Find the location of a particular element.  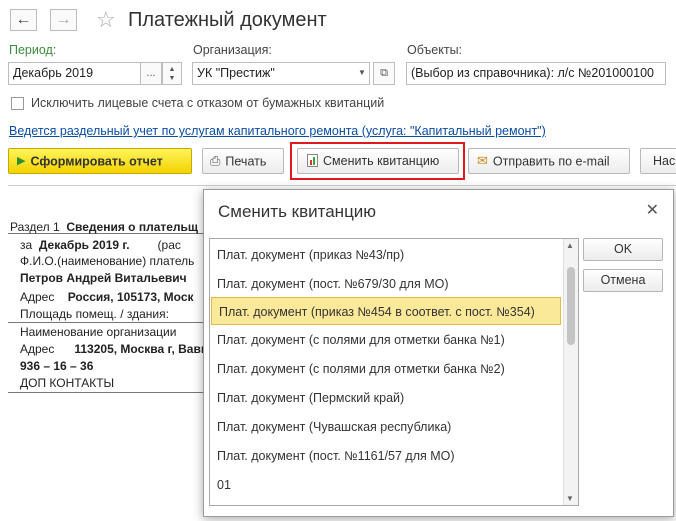

generate-report-label: Сформировать отчет is located at coordinates (96, 161).